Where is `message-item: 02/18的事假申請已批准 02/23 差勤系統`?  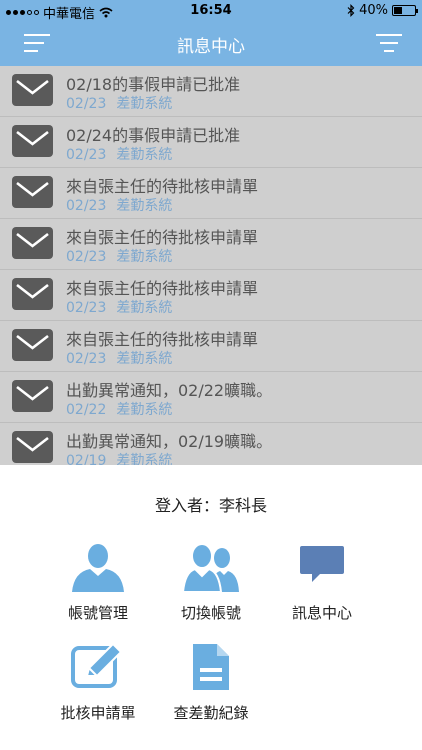
message-item: 02/18的事假申請已批准 02/23 差勤系統 is located at coordinates (211, 91).